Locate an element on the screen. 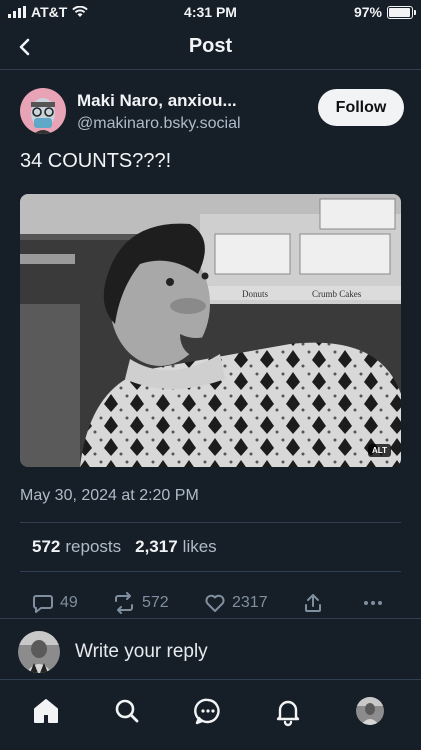  likes-label: likes is located at coordinates (200, 547).